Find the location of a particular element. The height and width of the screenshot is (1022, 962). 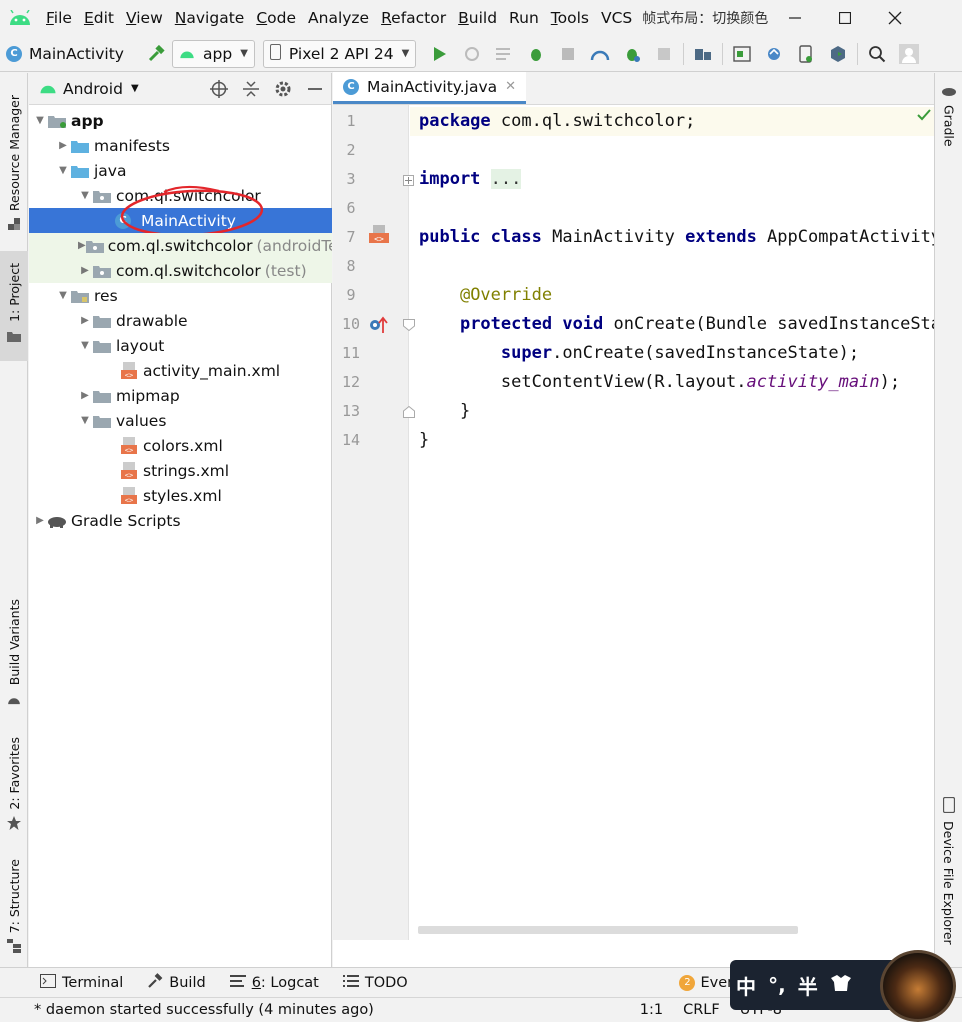

tab-build-variants: Build Variants is located at coordinates (14, 654).